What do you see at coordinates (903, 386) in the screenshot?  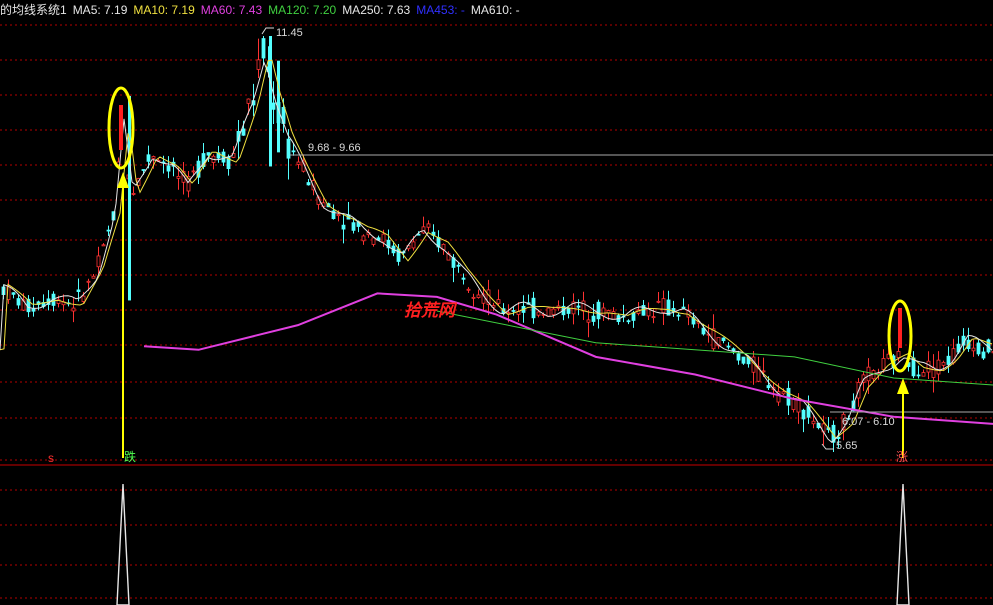 I see `arrow-head-right` at bounding box center [903, 386].